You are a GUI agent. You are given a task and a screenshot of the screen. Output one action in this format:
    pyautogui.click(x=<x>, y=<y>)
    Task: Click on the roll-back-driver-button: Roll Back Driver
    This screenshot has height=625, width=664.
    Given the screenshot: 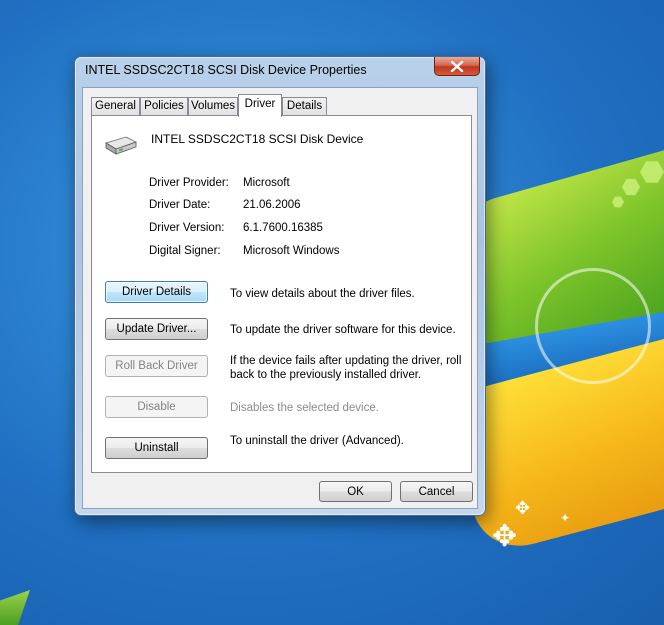 What is the action you would take?
    pyautogui.click(x=156, y=366)
    